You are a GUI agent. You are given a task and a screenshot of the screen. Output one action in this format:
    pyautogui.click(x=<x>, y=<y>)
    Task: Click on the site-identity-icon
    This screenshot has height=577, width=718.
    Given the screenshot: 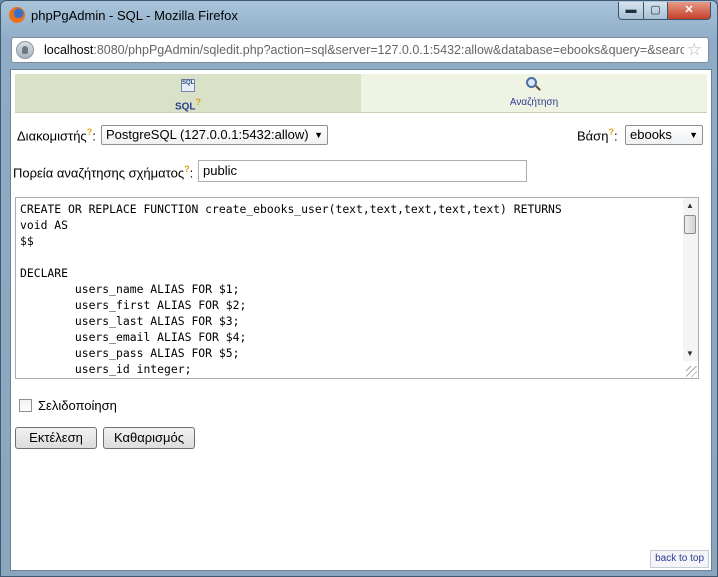 What is the action you would take?
    pyautogui.click(x=25, y=50)
    